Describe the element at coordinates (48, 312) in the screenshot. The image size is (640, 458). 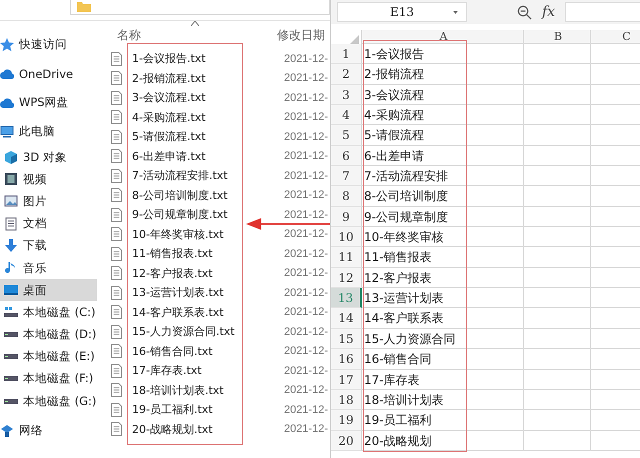
I see `sidebar-item: 本地磁盘 (C:)` at that location.